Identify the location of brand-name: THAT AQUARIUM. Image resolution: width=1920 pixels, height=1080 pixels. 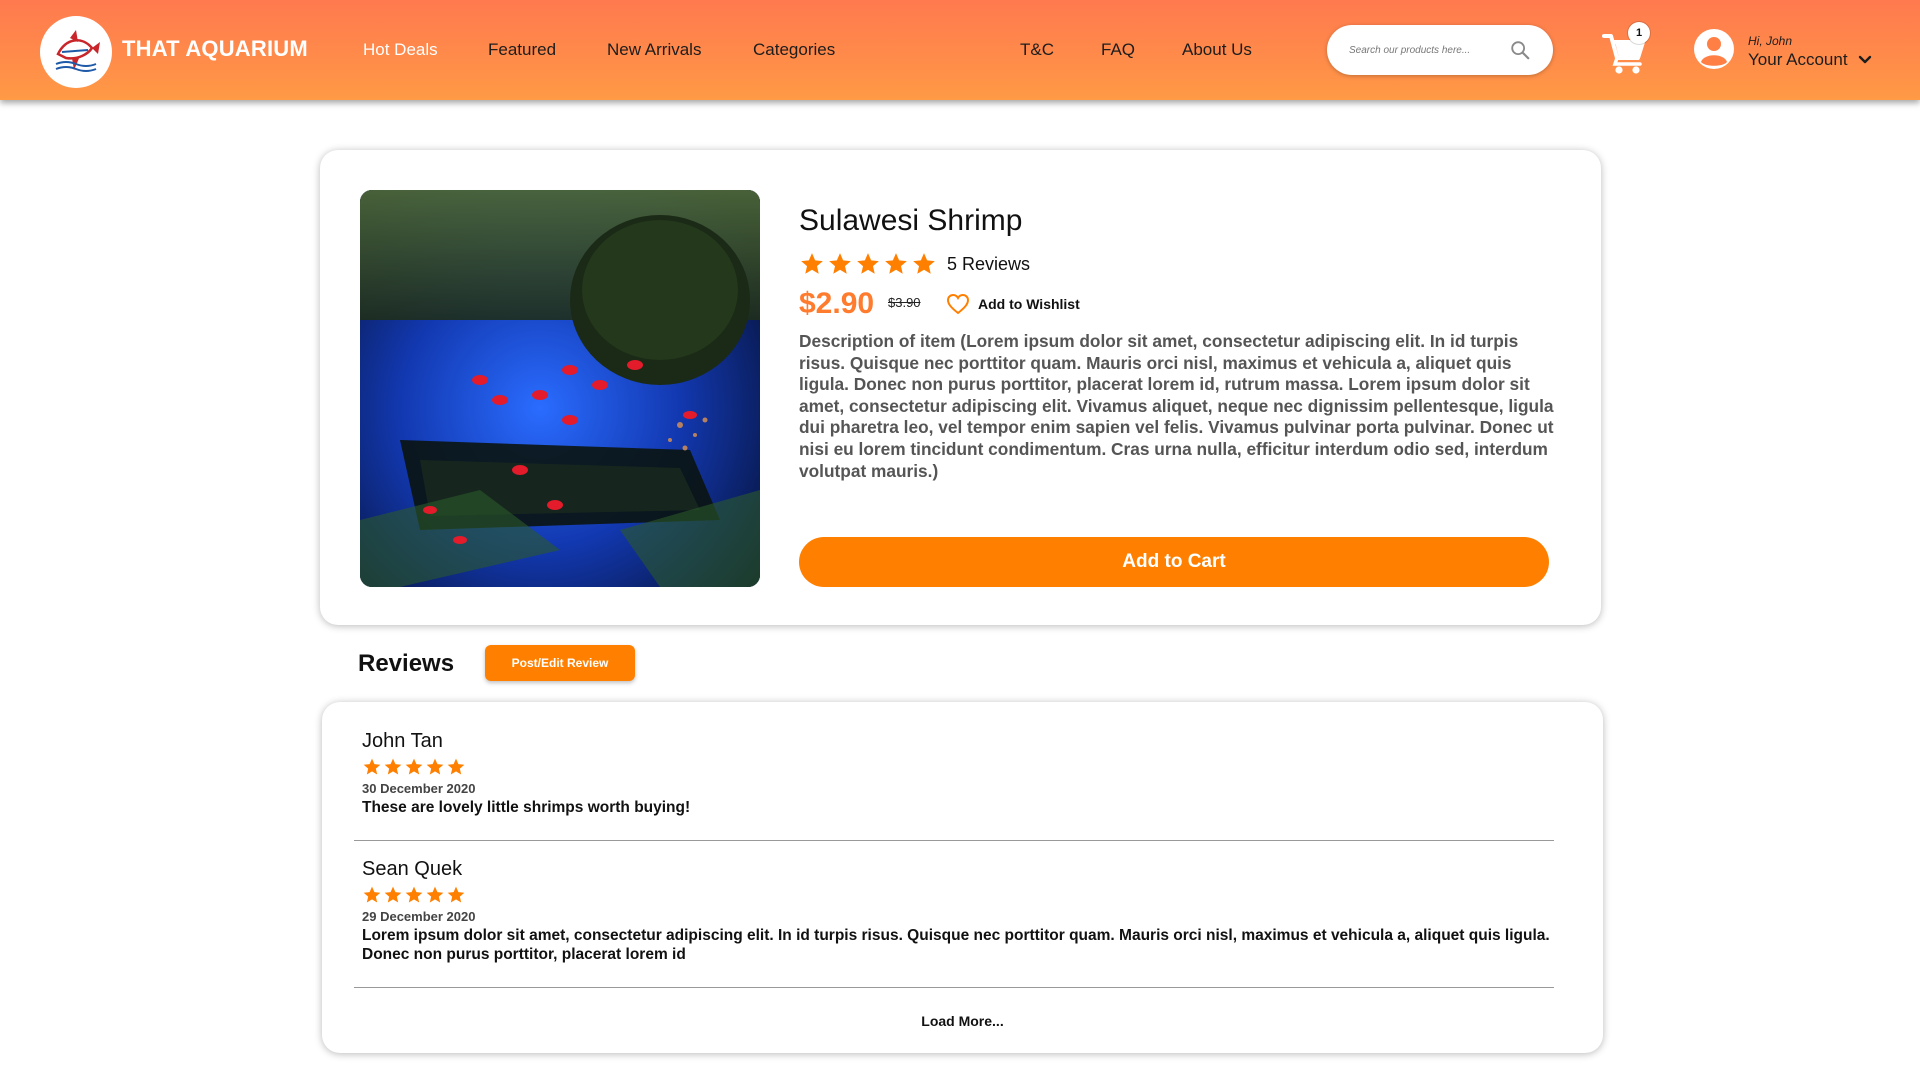
(215, 49).